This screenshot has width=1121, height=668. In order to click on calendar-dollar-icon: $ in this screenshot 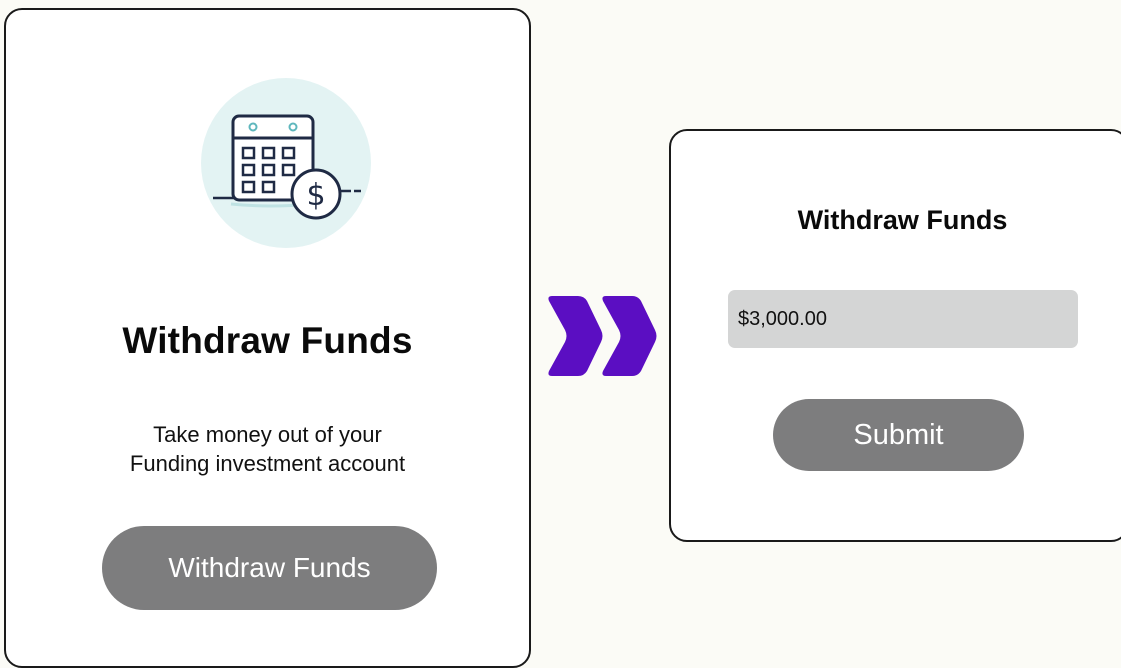, I will do `click(286, 163)`.